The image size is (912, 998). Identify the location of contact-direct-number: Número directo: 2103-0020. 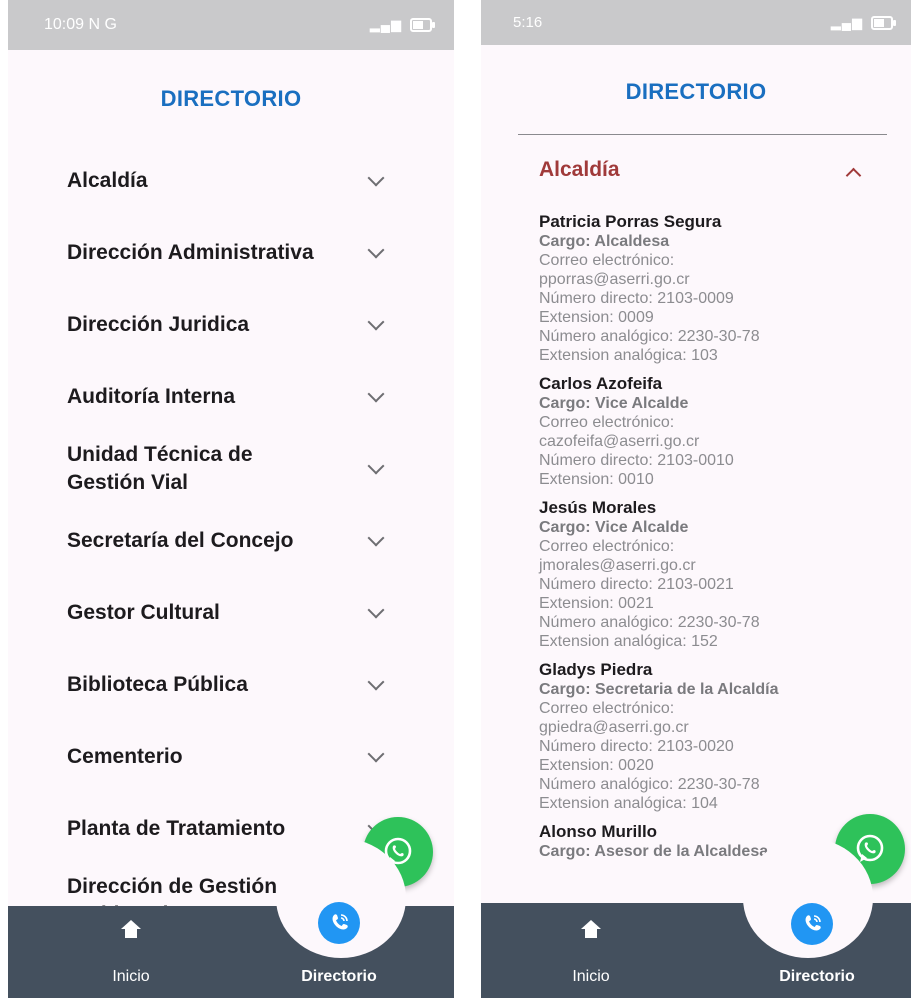
(720, 746).